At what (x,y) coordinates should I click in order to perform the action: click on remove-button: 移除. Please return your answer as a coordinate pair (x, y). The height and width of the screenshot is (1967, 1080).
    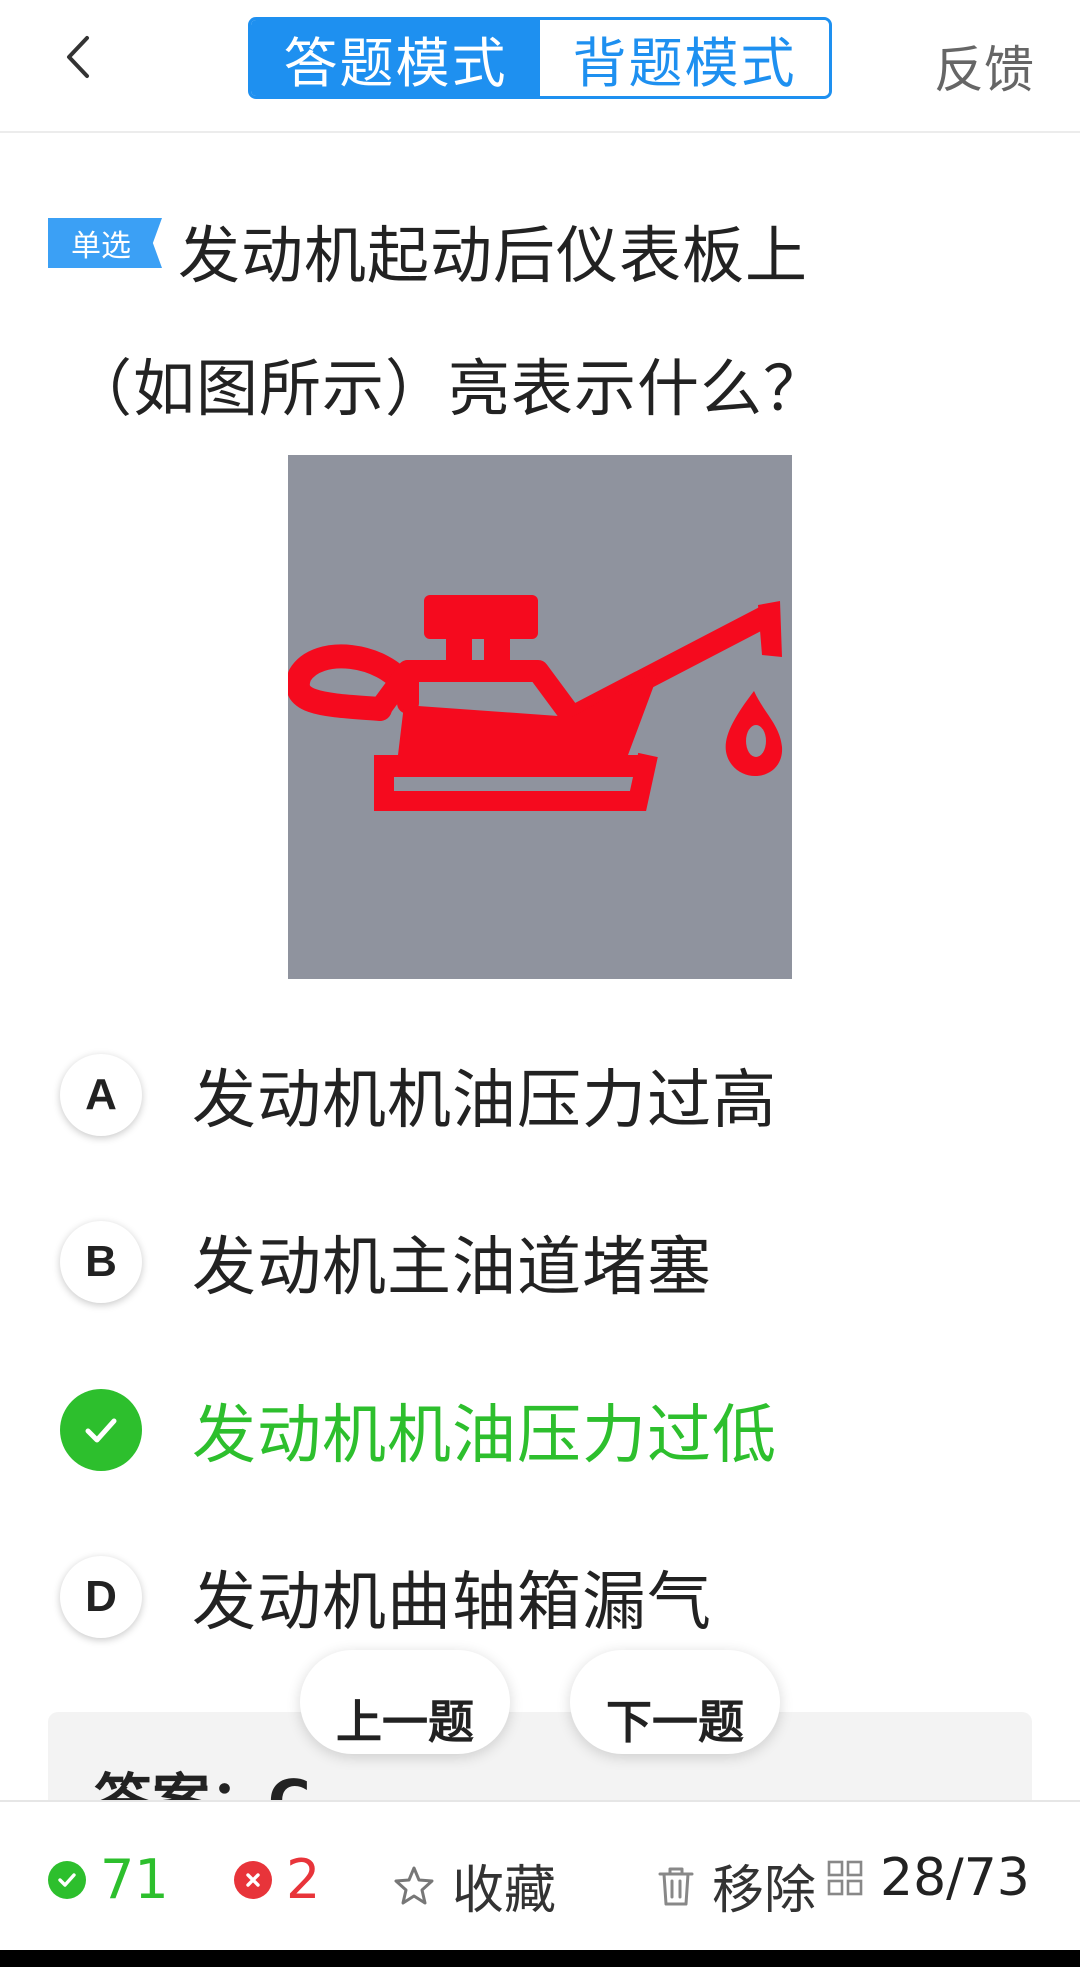
    Looking at the image, I should click on (736, 1885).